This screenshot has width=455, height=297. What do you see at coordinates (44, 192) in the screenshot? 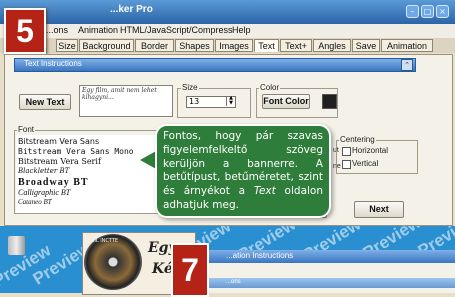
I see `list-item: Calligraphic BT` at bounding box center [44, 192].